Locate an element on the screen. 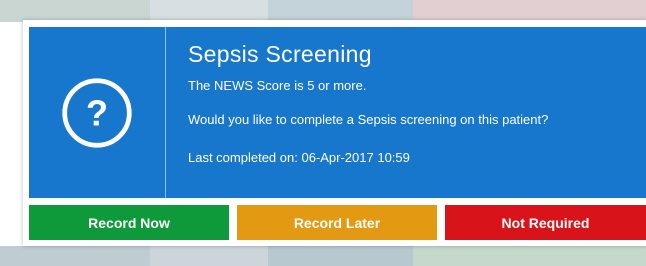  background-top-strip is located at coordinates (323, 11).